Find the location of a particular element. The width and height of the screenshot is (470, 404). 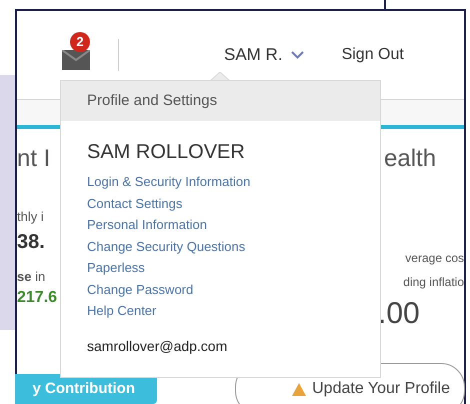

menu-link: Change Security Questions is located at coordinates (166, 246).